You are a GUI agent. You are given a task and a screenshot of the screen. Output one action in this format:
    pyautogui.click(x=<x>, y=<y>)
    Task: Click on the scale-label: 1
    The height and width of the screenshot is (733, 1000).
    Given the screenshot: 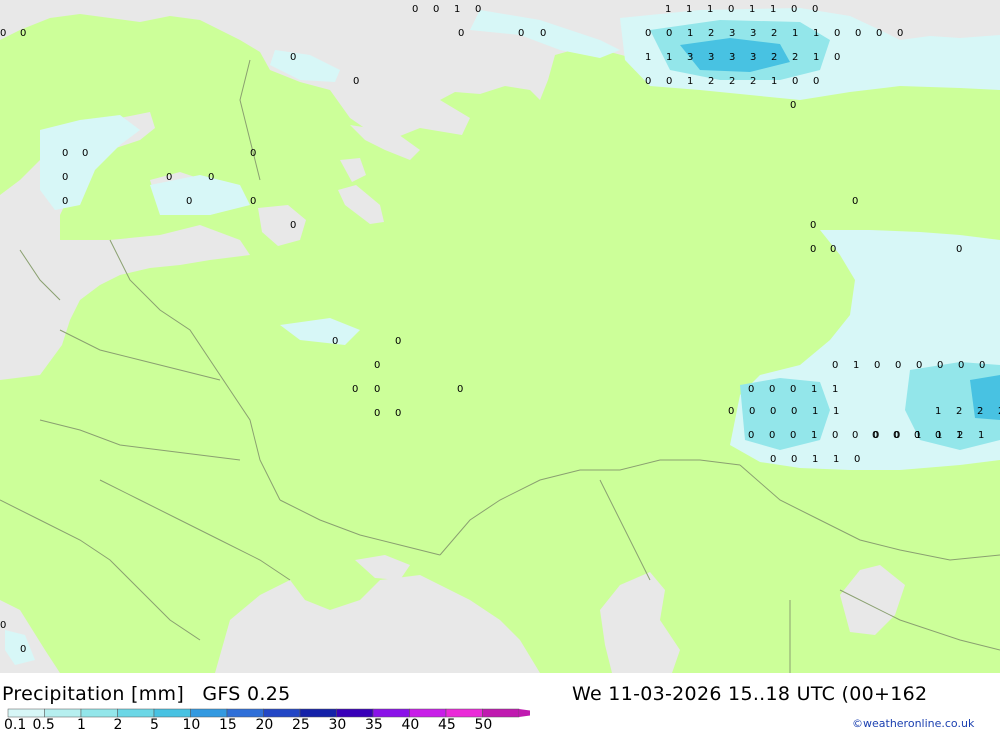 What is the action you would take?
    pyautogui.click(x=81, y=725)
    